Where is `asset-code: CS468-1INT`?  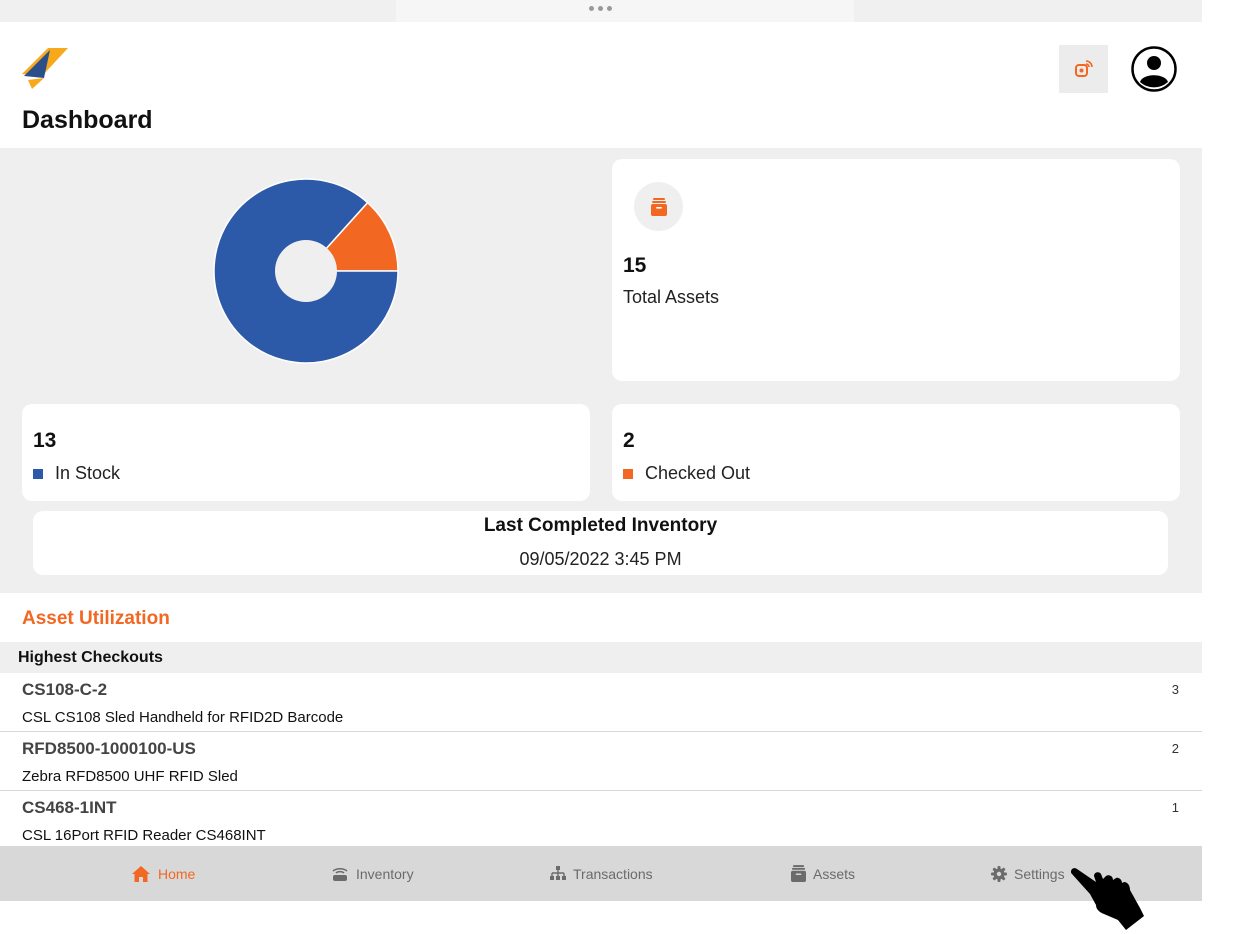
asset-code: CS468-1INT is located at coordinates (69, 807).